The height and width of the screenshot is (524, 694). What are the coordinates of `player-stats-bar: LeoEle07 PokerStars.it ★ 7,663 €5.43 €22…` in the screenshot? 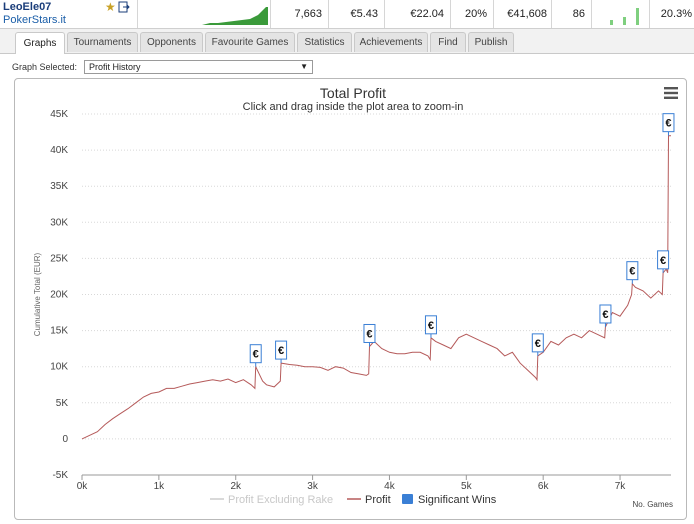 It's located at (347, 14).